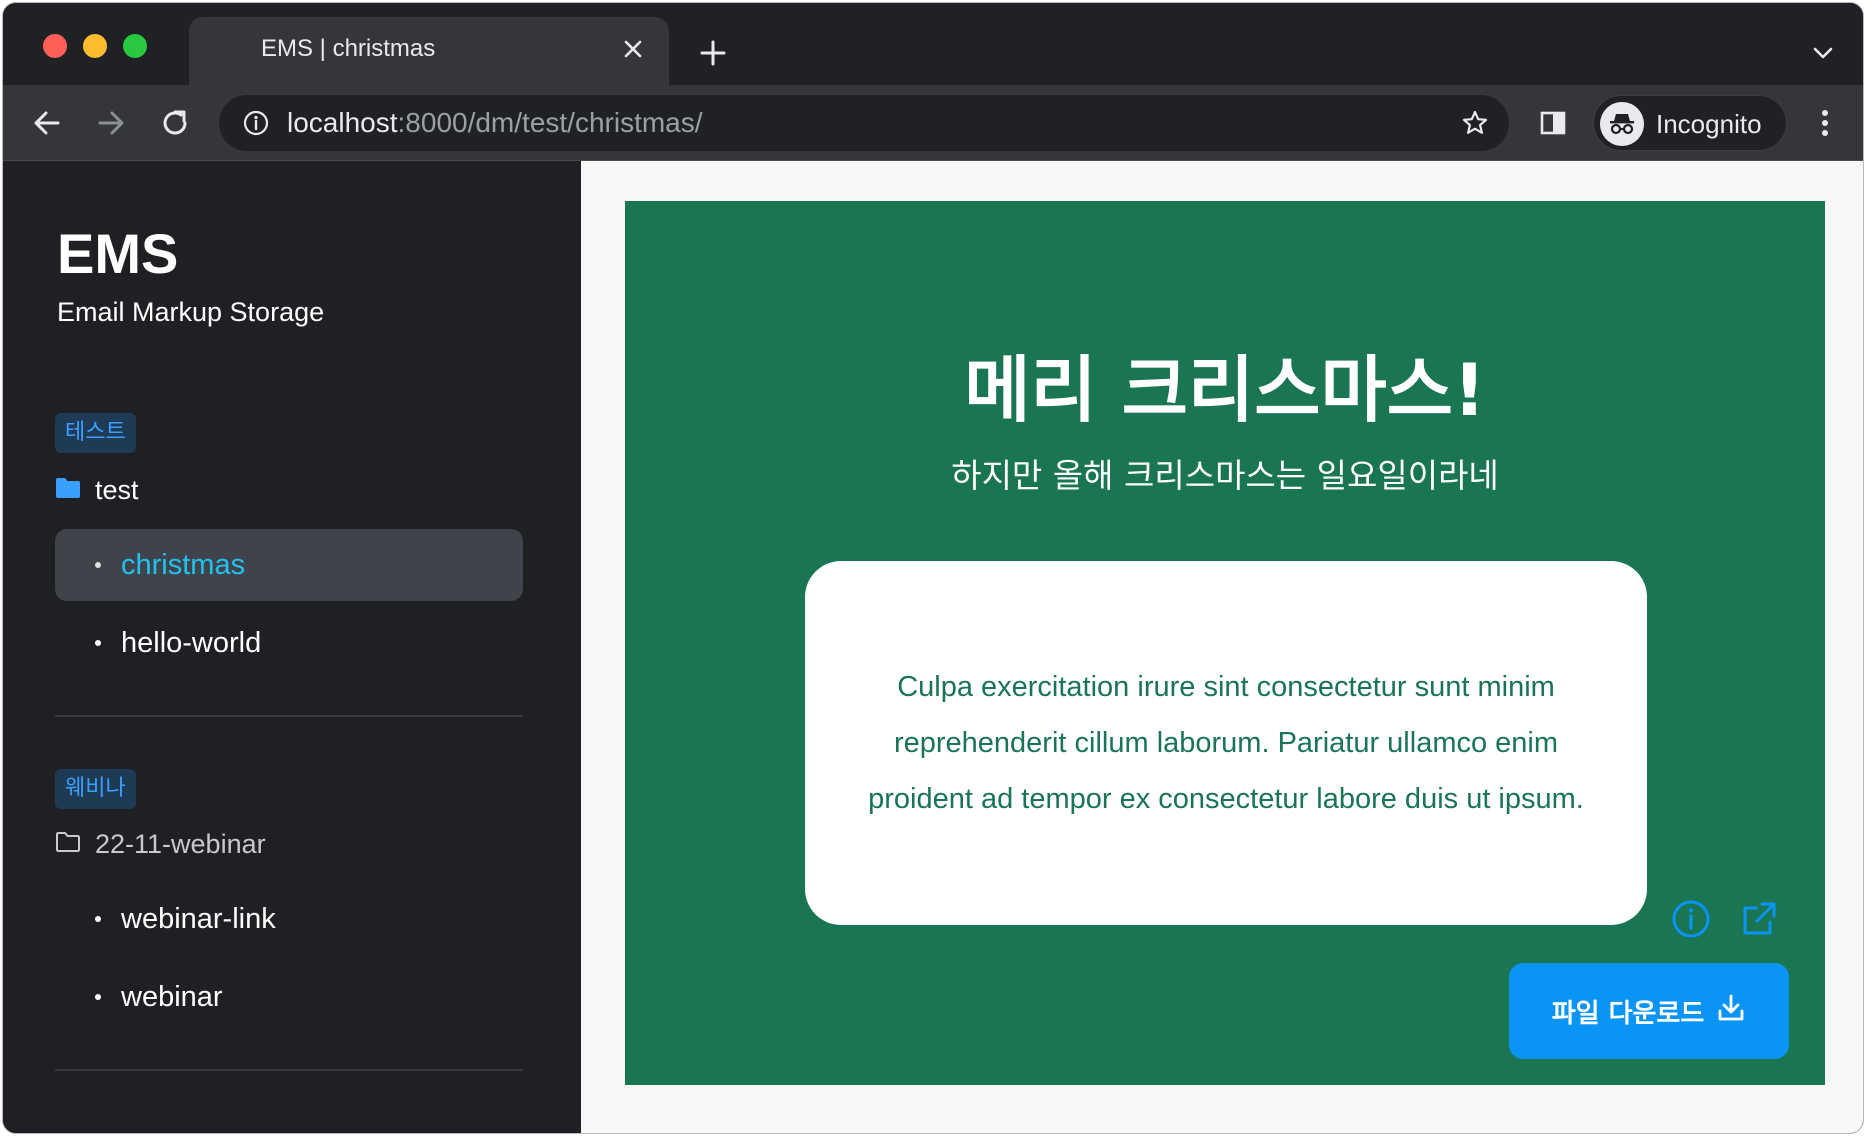  I want to click on category-badge: 테스트, so click(95, 433).